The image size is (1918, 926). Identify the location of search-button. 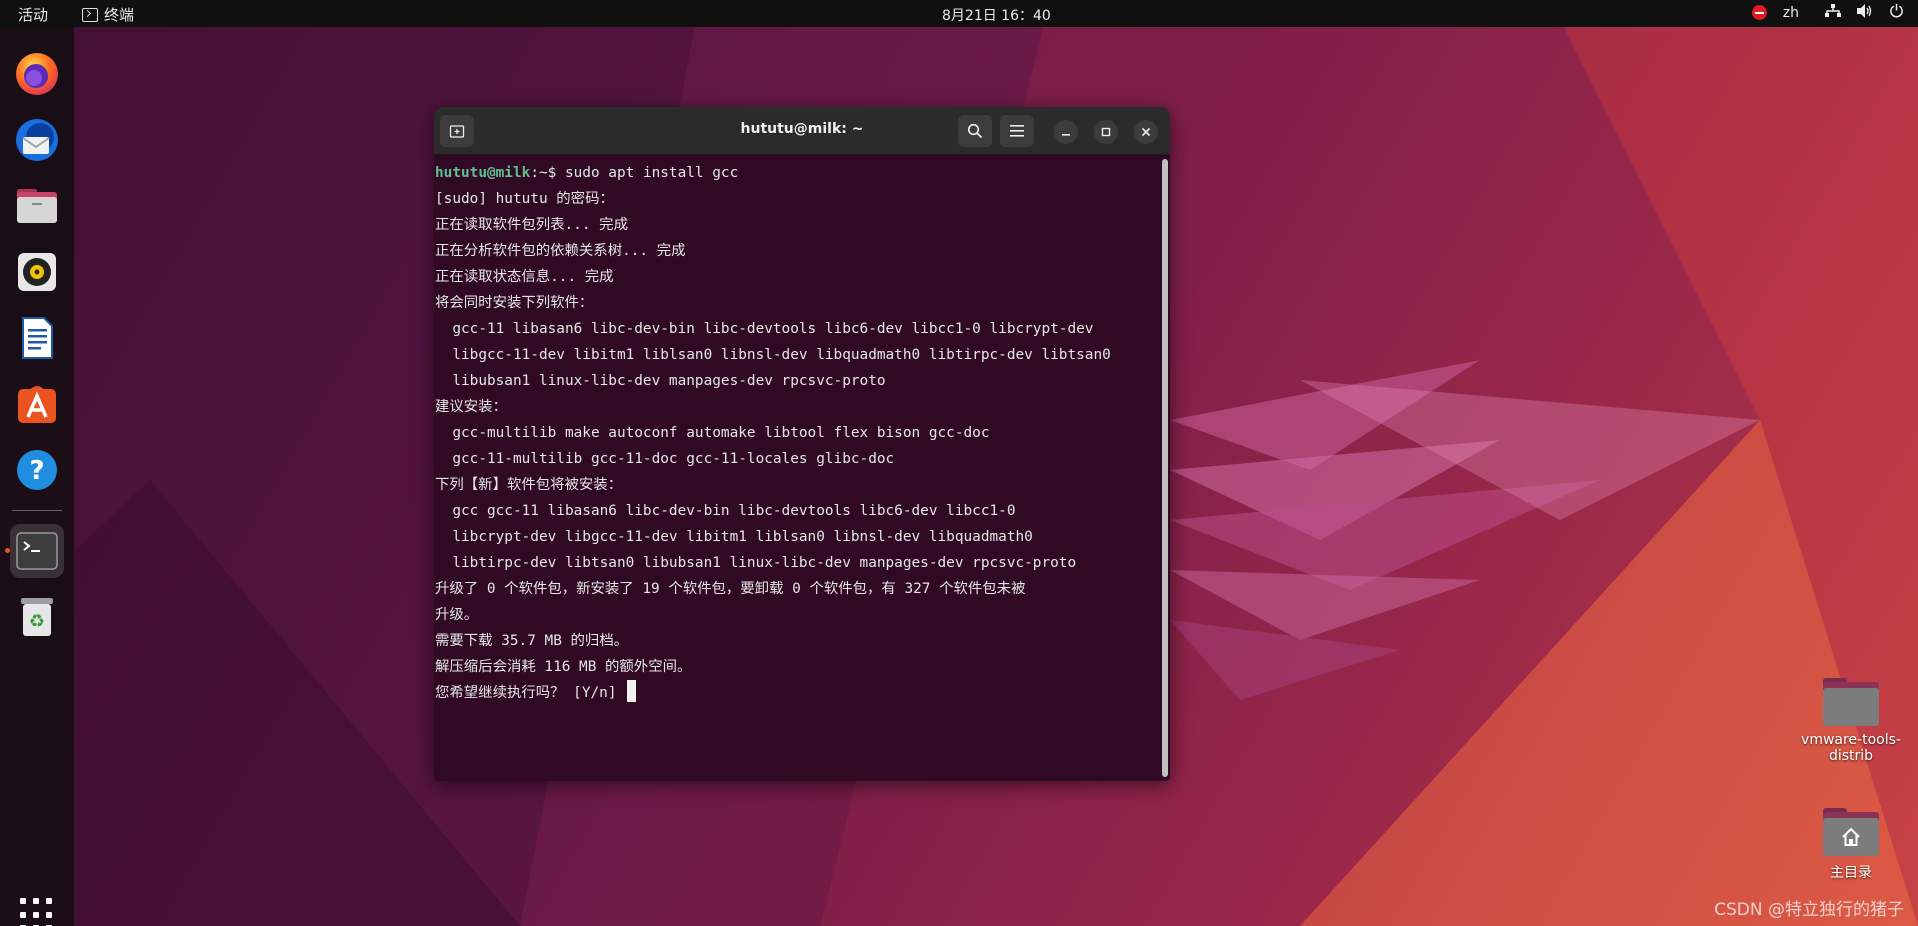
(975, 131).